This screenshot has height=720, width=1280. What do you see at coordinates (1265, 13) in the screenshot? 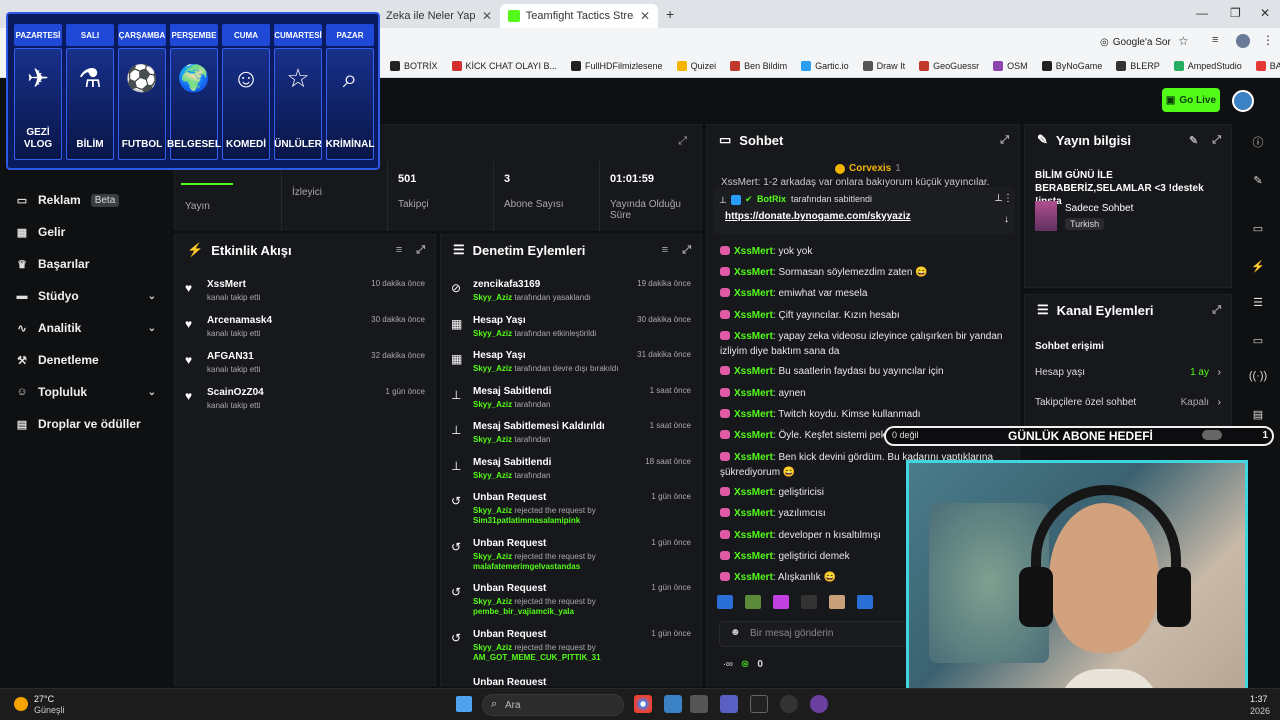
I see `close-window-icon: ✕` at bounding box center [1265, 13].